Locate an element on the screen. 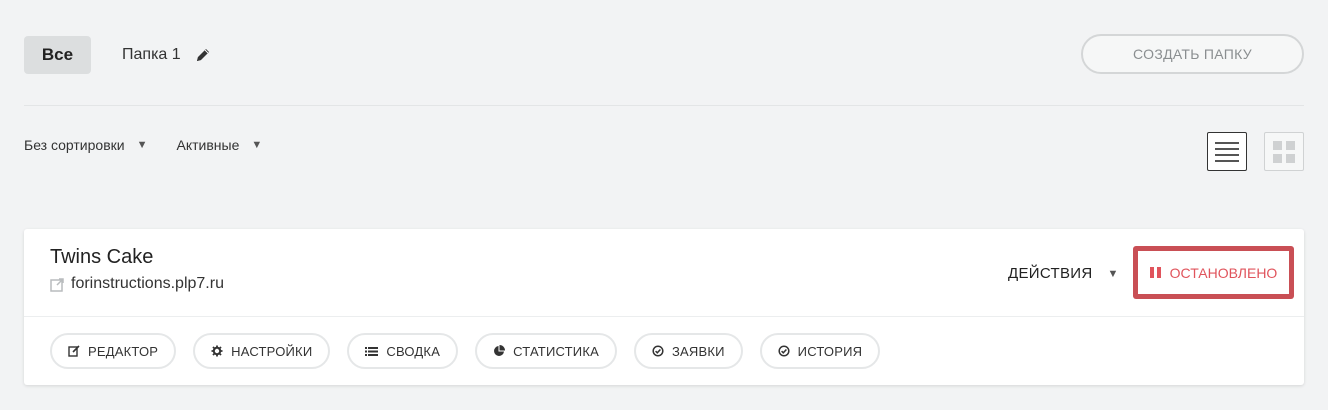  edit-icon is located at coordinates (74, 351).